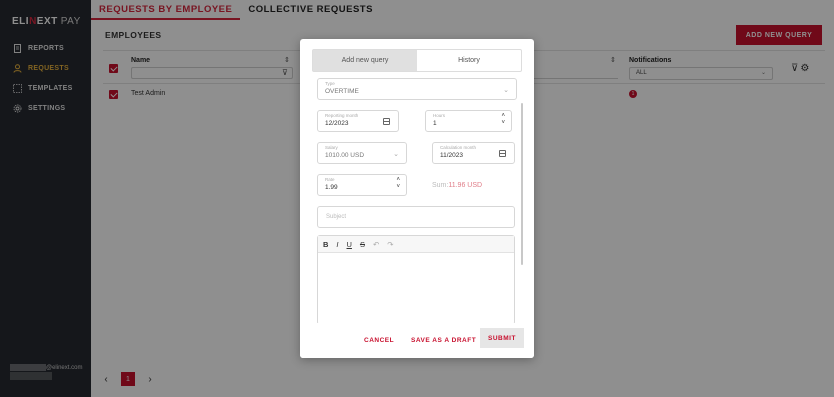 The width and height of the screenshot is (834, 397). What do you see at coordinates (390, 244) in the screenshot?
I see `redo-icon: ↷` at bounding box center [390, 244].